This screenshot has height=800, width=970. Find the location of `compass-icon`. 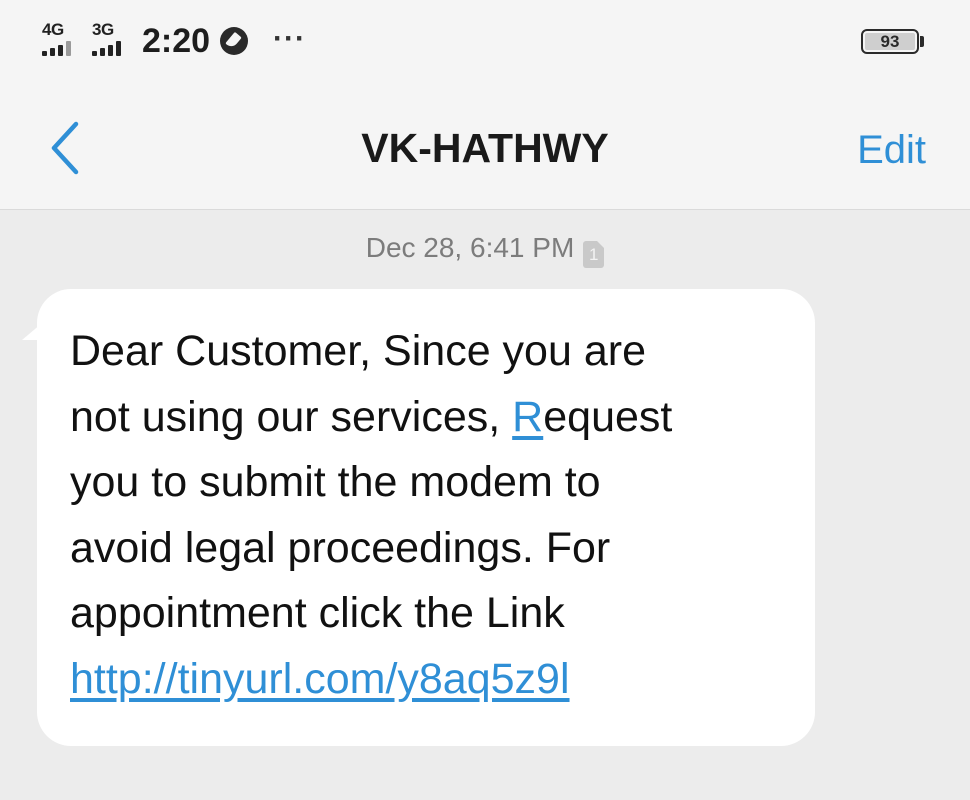

compass-icon is located at coordinates (234, 41).